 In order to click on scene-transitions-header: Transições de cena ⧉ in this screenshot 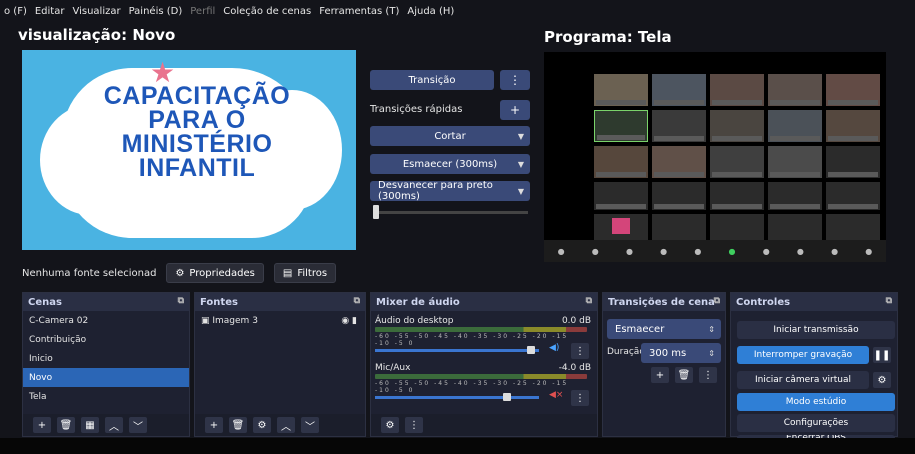, I will do `click(664, 302)`.